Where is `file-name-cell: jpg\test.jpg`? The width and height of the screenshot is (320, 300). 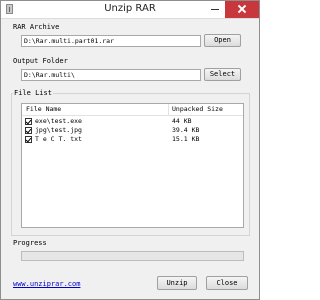
file-name-cell: jpg\test.jpg is located at coordinates (58, 130).